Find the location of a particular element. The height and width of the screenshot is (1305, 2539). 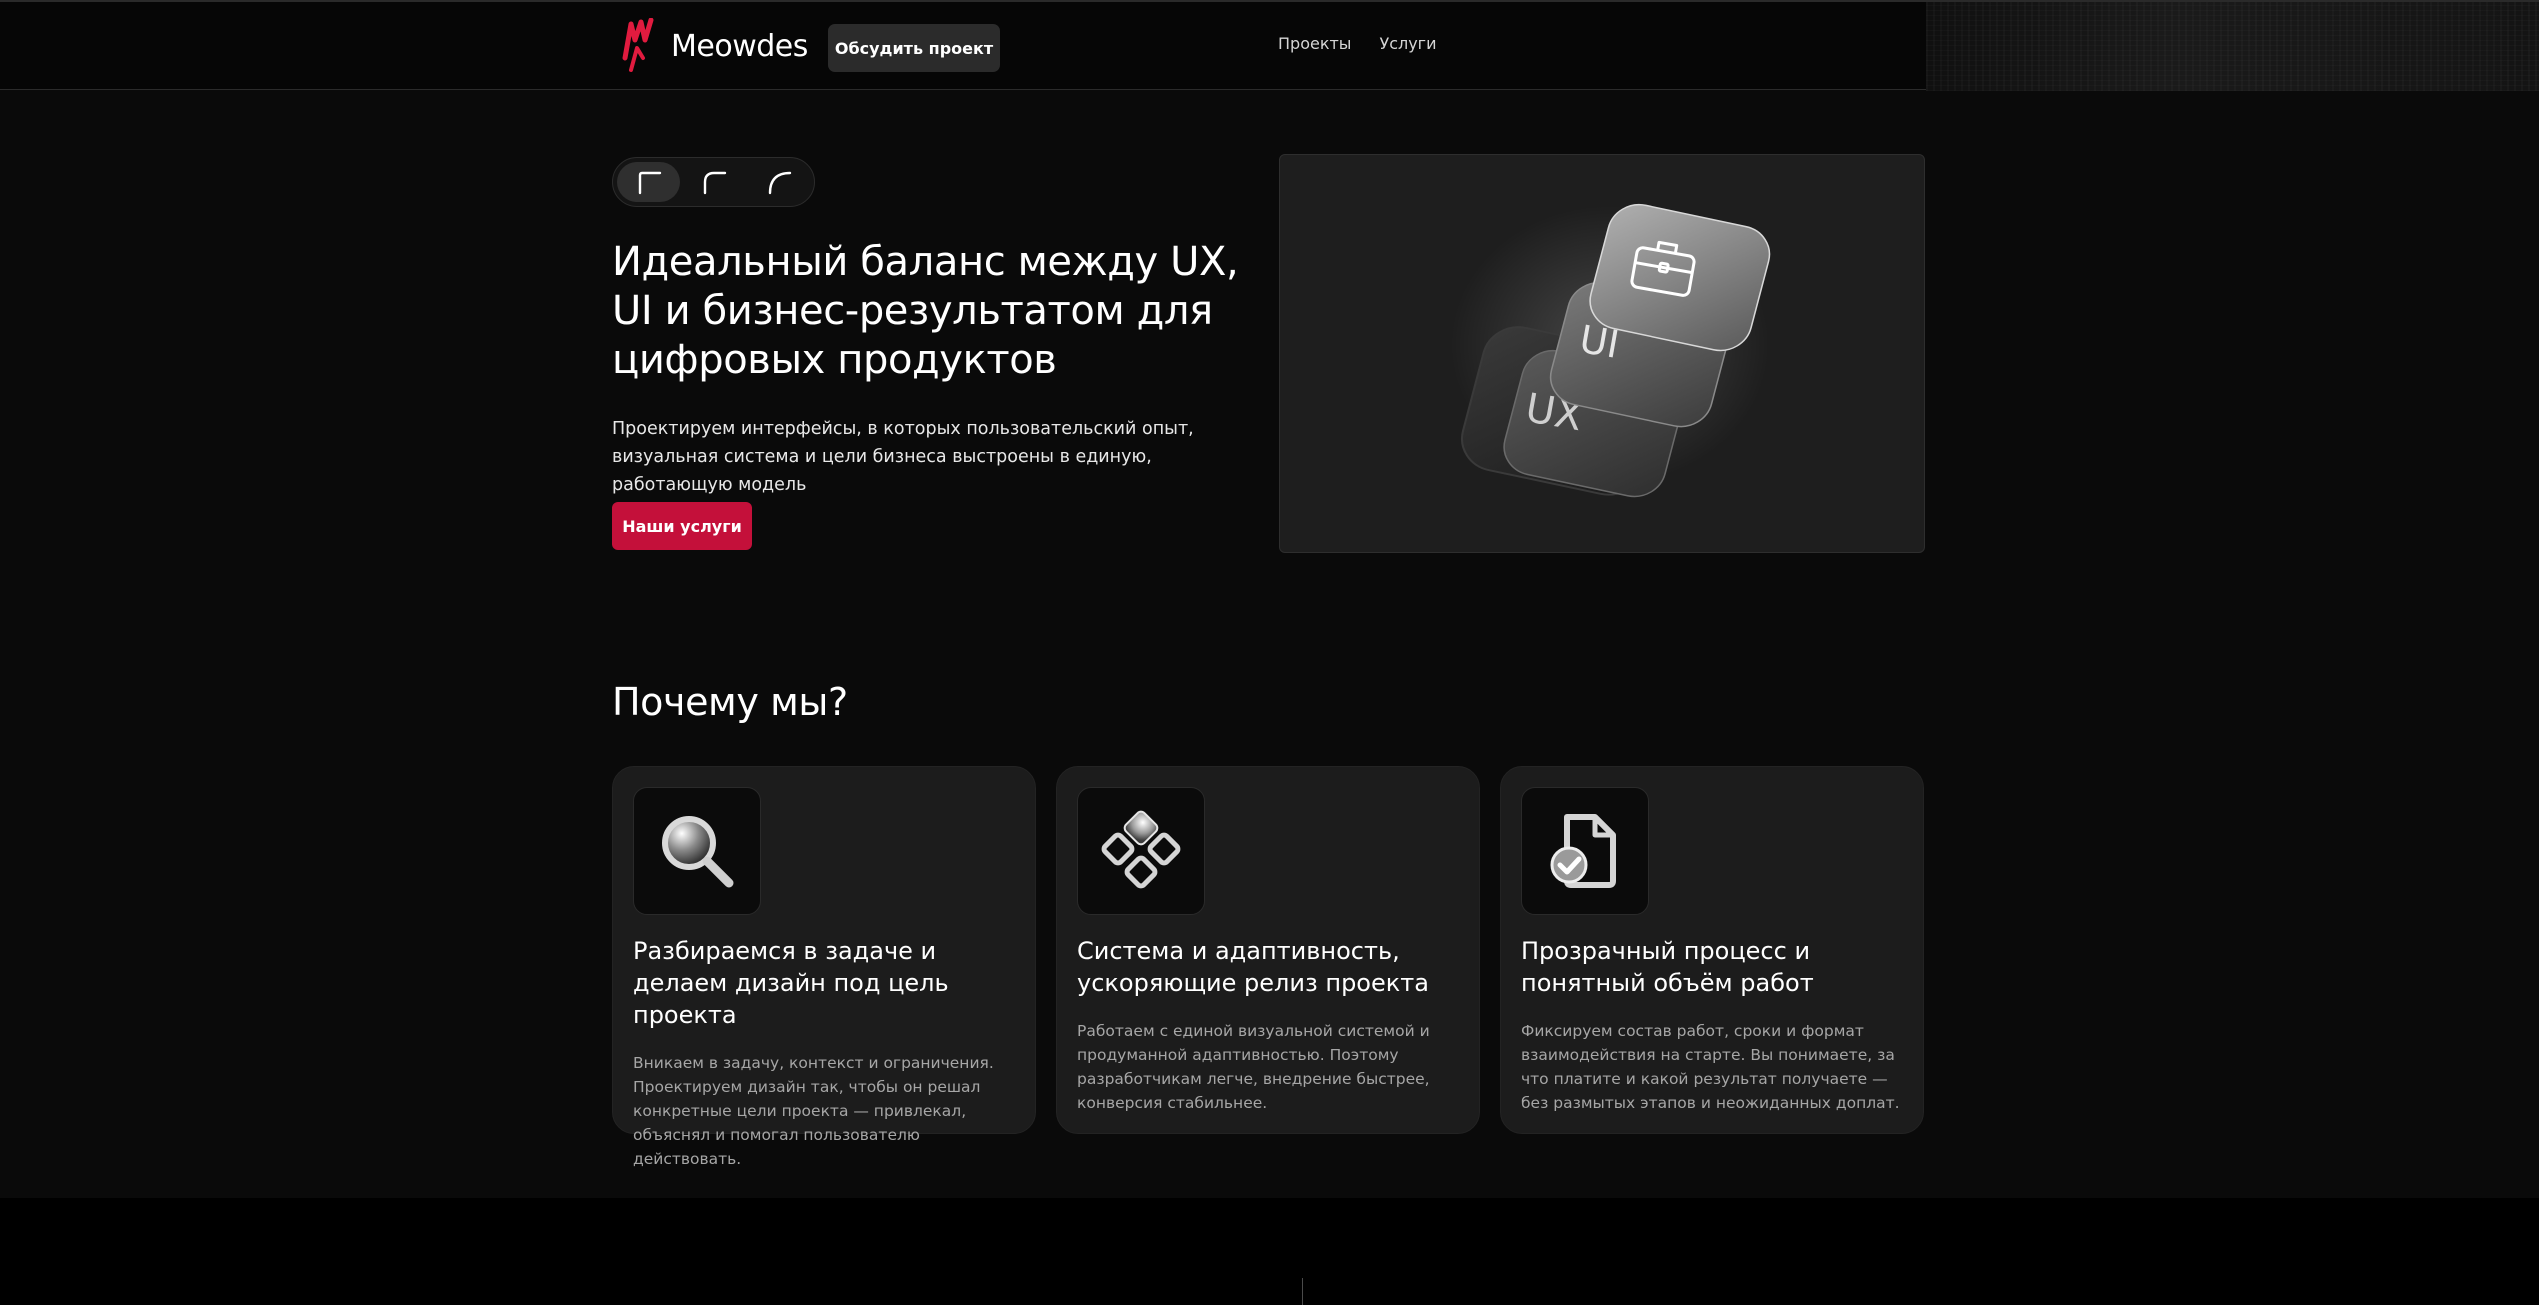

logo-mark-icon is located at coordinates (638, 45).